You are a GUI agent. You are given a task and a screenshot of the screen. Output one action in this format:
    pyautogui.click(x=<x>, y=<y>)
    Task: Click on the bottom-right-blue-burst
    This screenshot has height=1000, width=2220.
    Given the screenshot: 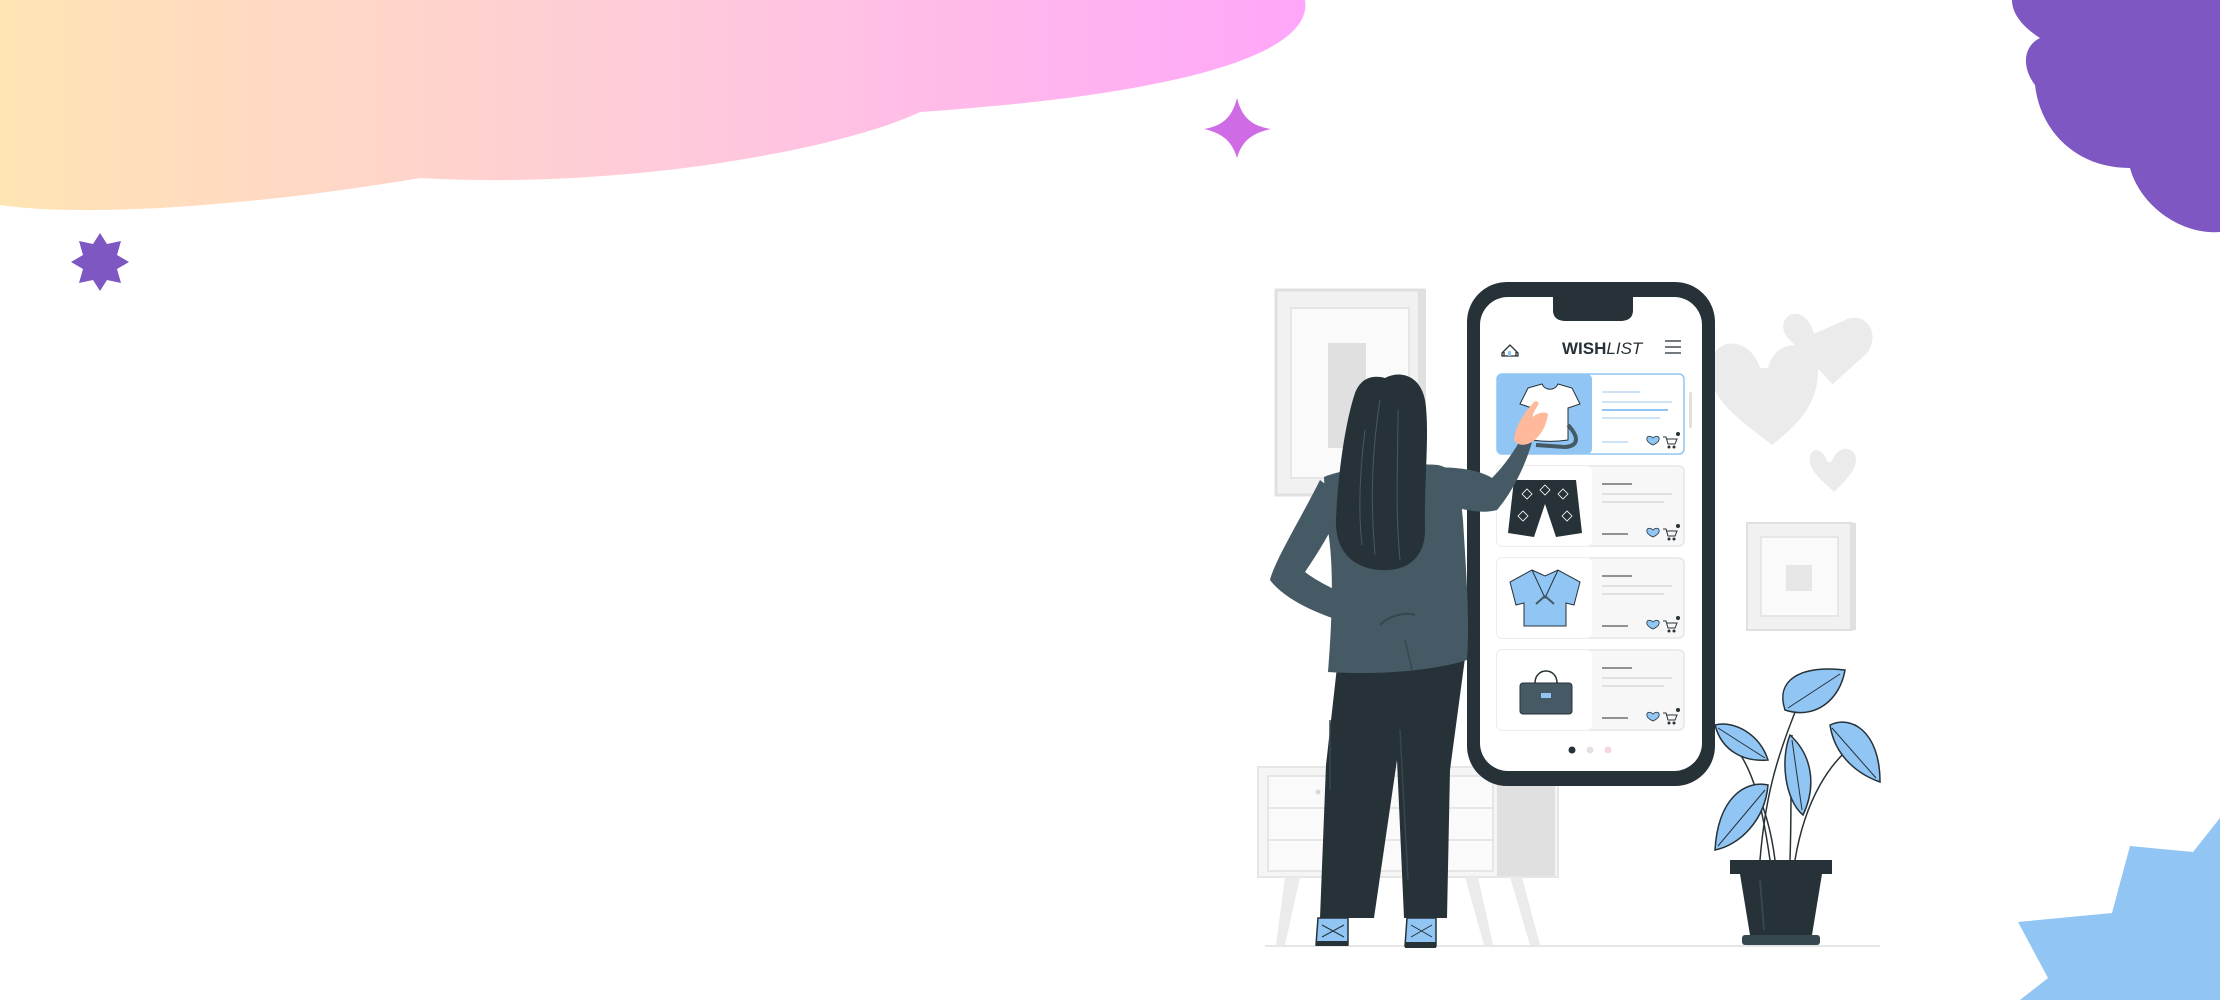 What is the action you would take?
    pyautogui.click(x=2119, y=909)
    